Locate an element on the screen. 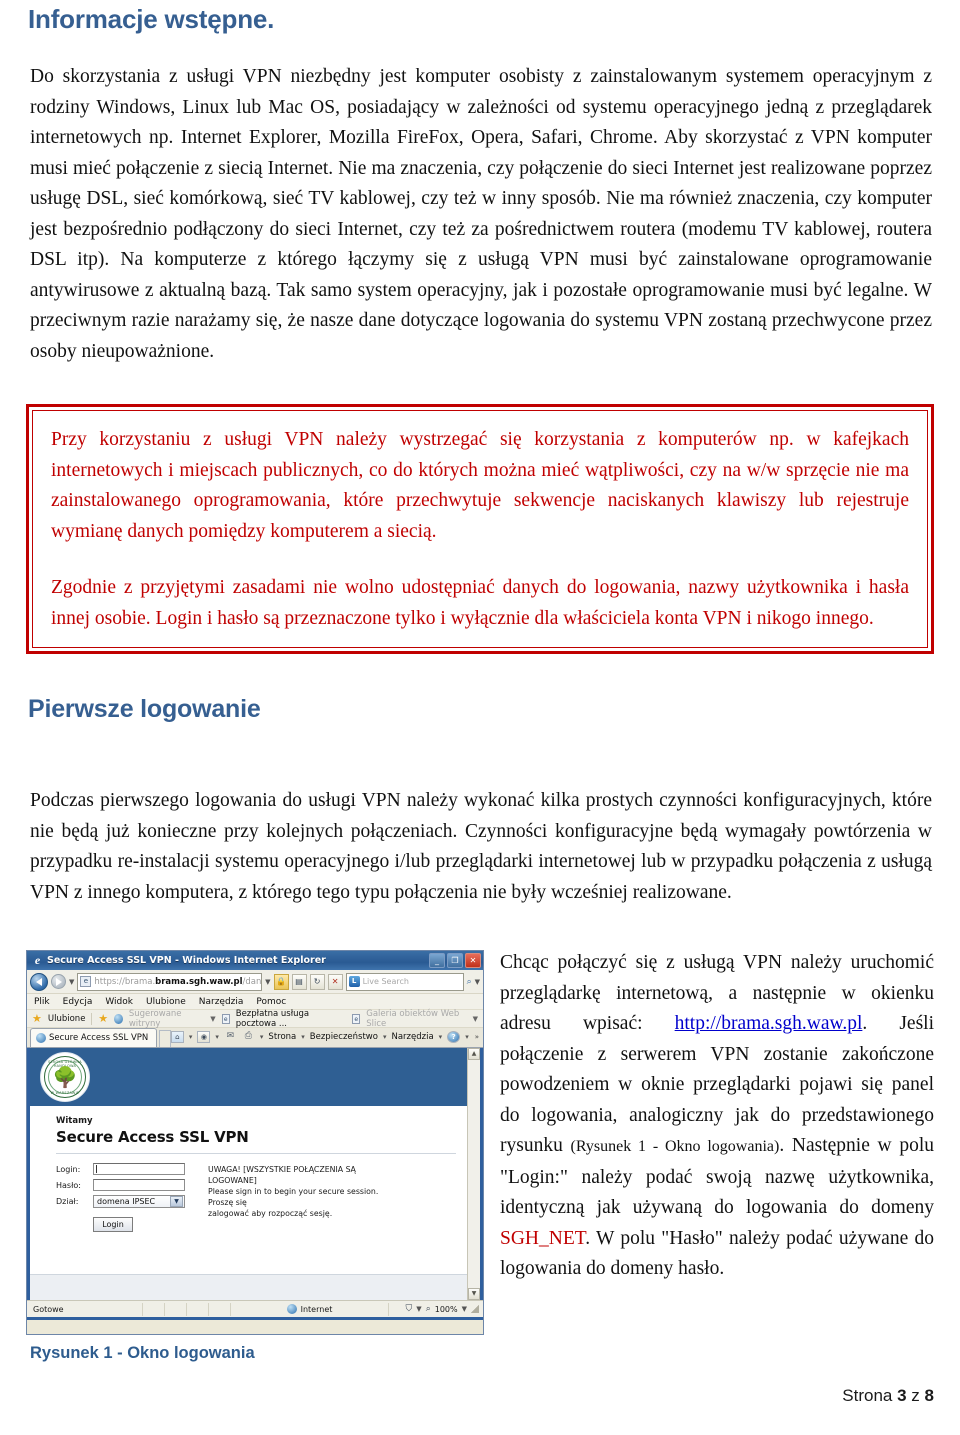 Image resolution: width=960 pixels, height=1435 pixels. page-heading: Secure Access SSL VPN is located at coordinates (152, 1137).